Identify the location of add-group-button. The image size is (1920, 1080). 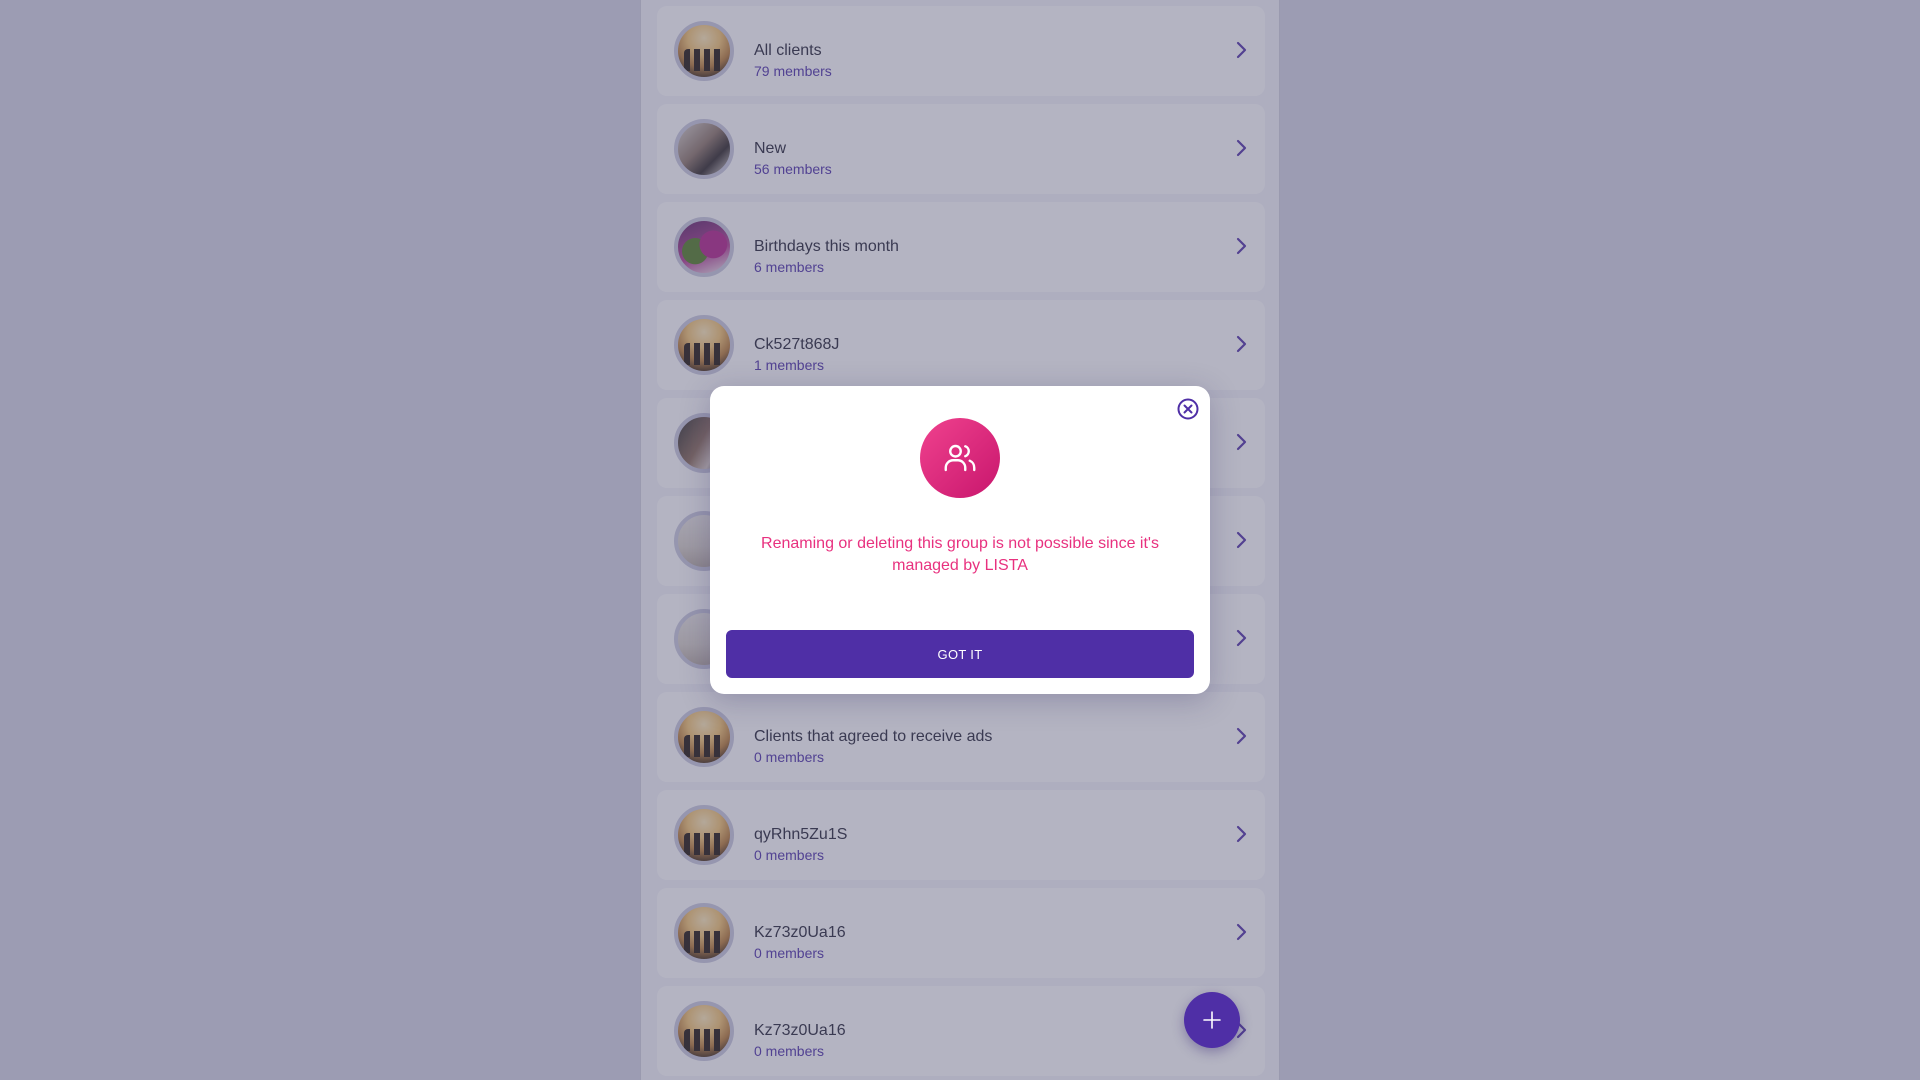
(1212, 1020).